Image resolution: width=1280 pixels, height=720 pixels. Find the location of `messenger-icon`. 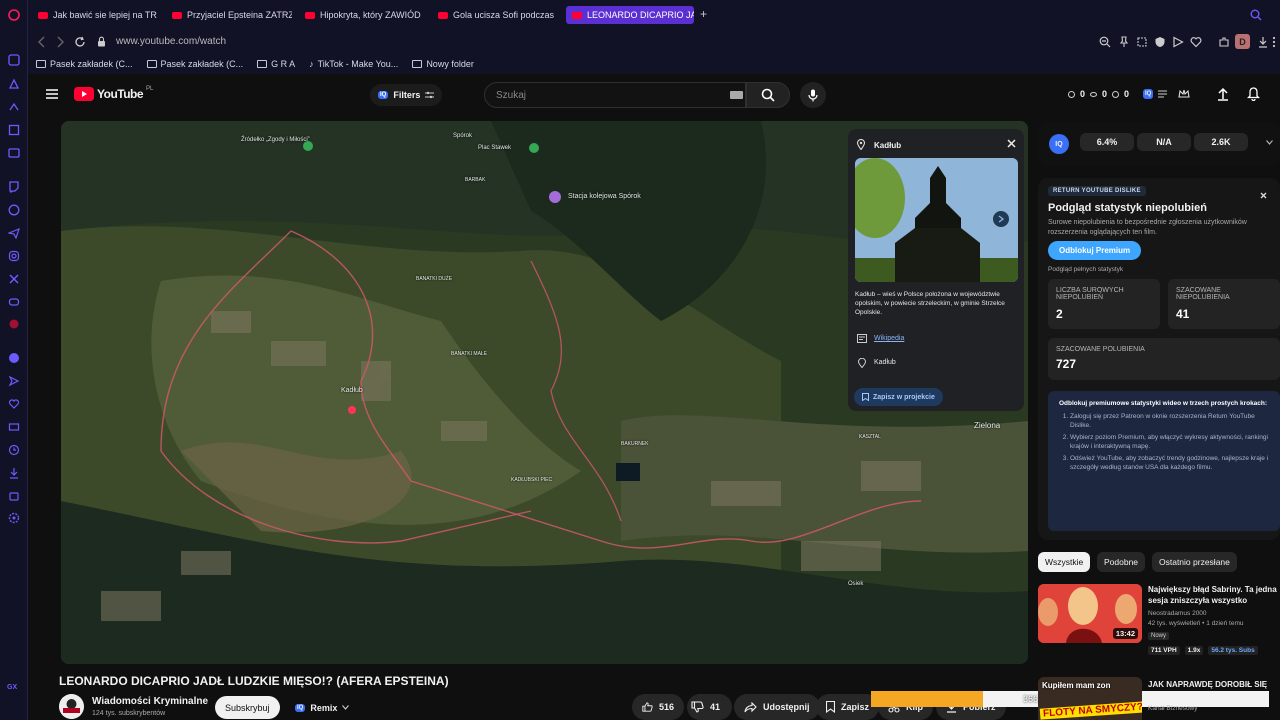

messenger-icon is located at coordinates (14, 210).